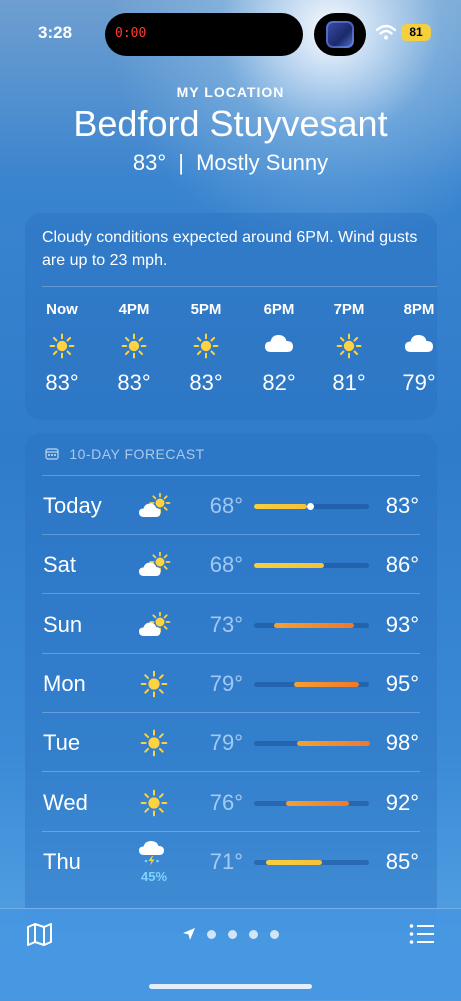  I want to click on location-label: MY LOCATION, so click(230, 92).